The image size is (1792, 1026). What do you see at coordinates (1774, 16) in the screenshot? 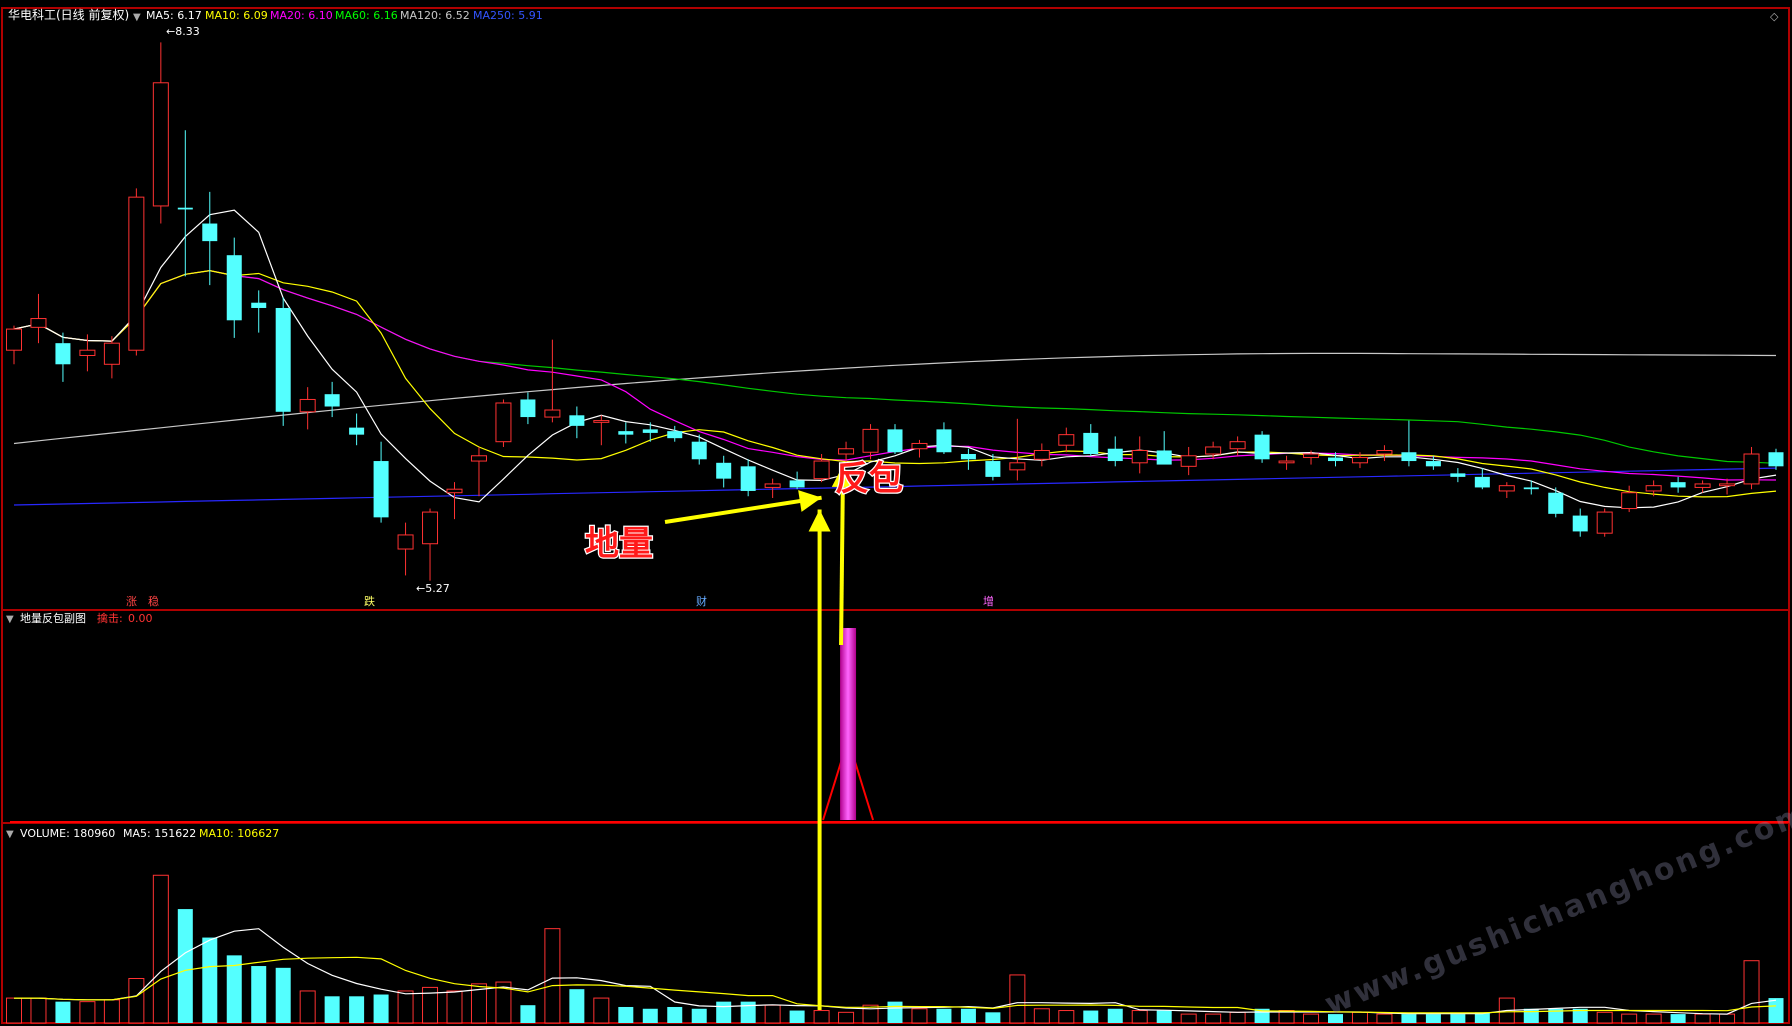
I see `diamond-icon: ◇` at bounding box center [1774, 16].